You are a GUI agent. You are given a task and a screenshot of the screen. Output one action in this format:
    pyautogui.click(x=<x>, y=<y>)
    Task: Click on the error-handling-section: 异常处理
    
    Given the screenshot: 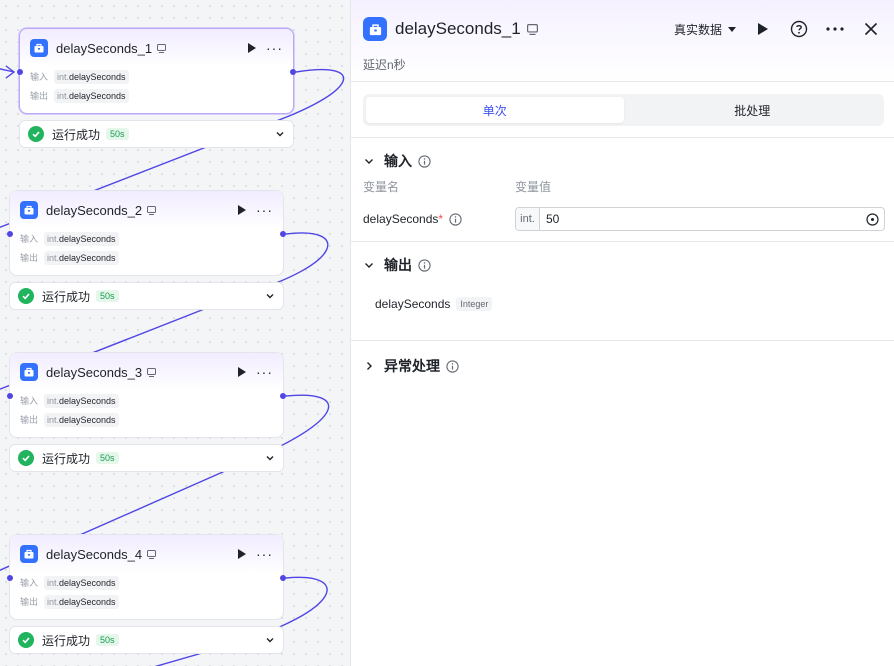 What is the action you would take?
    pyautogui.click(x=622, y=366)
    